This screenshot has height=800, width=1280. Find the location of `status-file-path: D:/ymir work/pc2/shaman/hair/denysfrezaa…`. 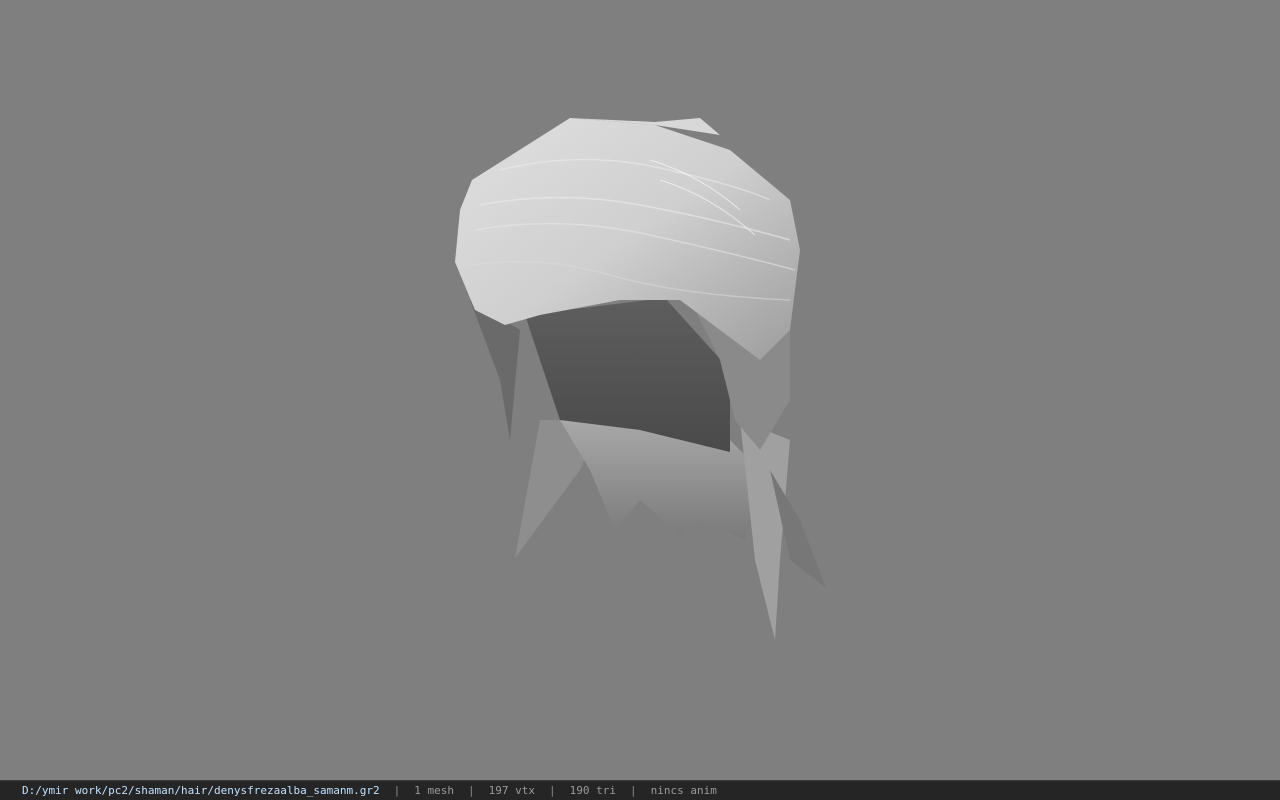

status-file-path: D:/ymir work/pc2/shaman/hair/denysfrezaa… is located at coordinates (201, 790).